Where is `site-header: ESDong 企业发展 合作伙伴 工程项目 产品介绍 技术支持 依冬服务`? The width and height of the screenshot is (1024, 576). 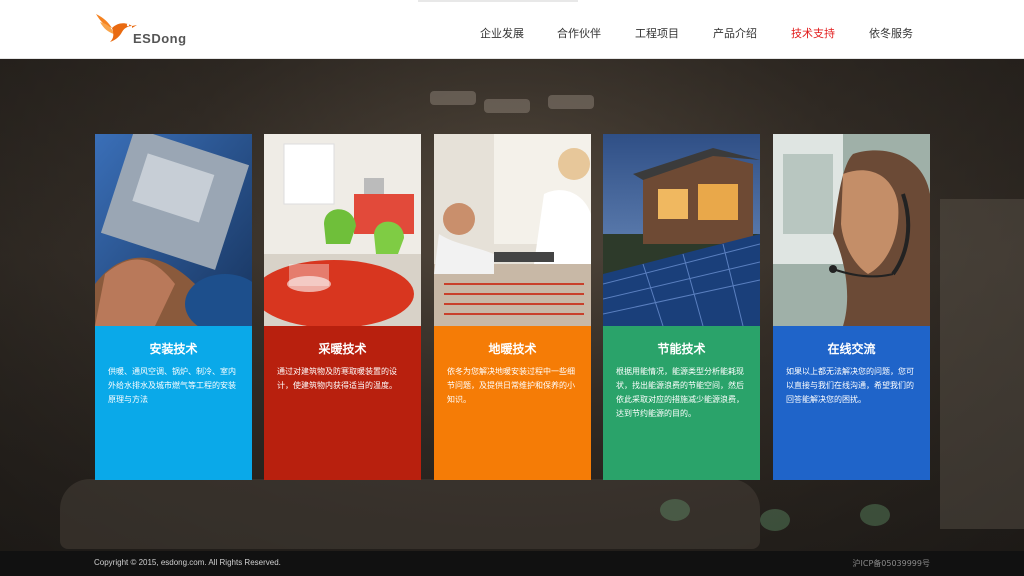 site-header: ESDong 企业发展 合作伙伴 工程项目 产品介绍 技术支持 依冬服务 is located at coordinates (512, 29).